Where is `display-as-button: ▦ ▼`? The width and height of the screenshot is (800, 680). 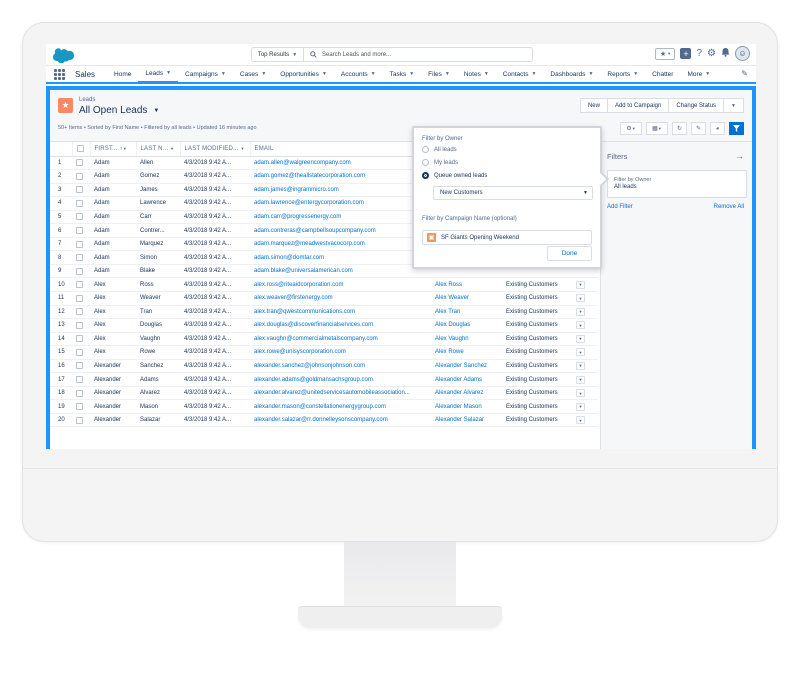 display-as-button: ▦ ▼ is located at coordinates (657, 128).